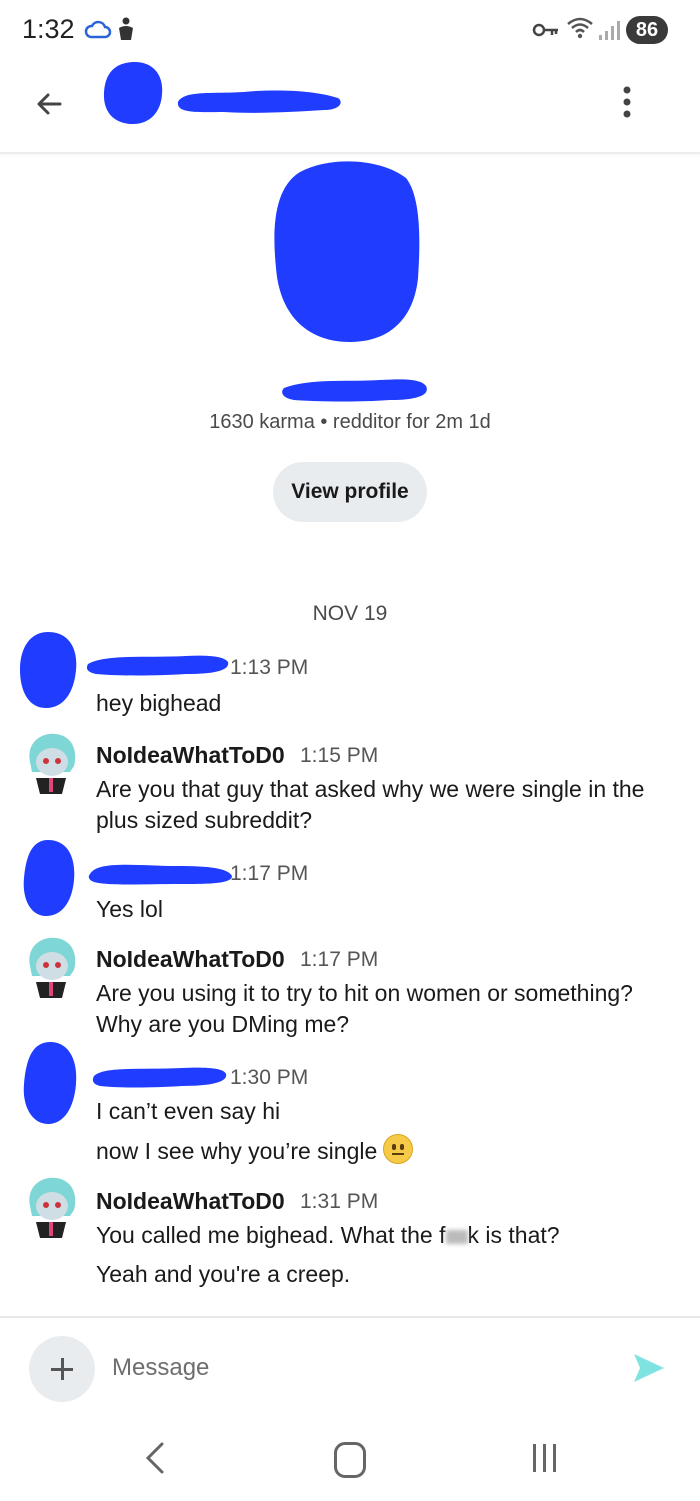 This screenshot has height=1501, width=700. Describe the element at coordinates (609, 30) in the screenshot. I see `signal-icon` at that location.